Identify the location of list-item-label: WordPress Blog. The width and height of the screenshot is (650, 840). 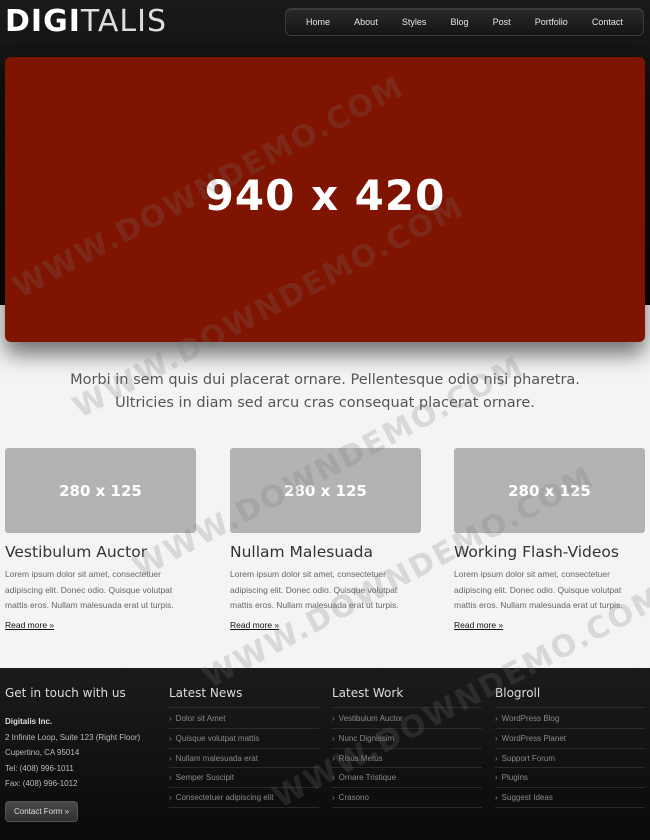
(530, 718).